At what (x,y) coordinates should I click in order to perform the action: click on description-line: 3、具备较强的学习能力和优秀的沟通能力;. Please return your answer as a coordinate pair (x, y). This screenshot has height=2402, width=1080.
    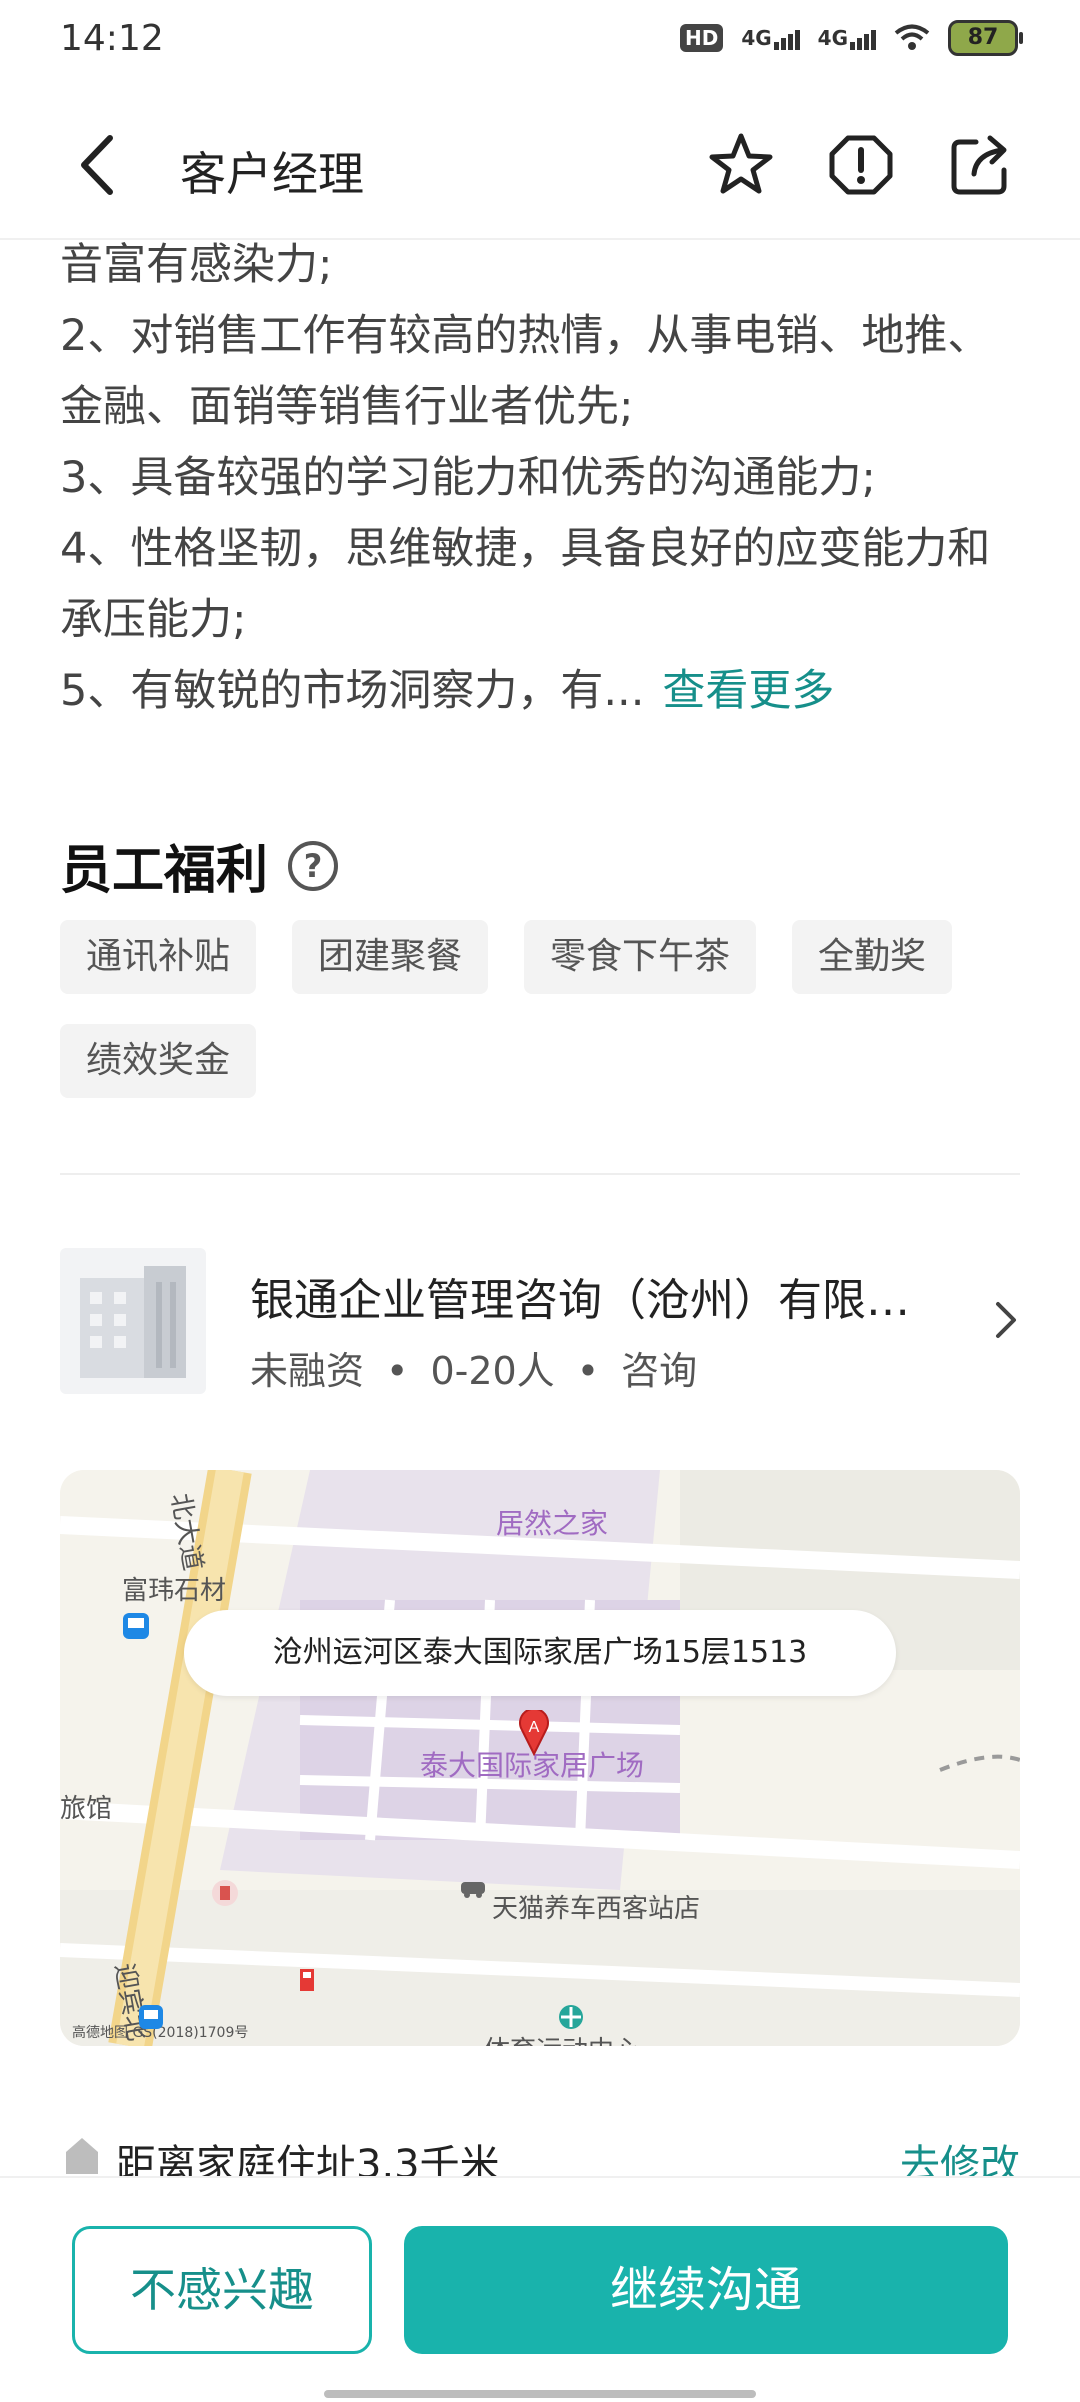
    Looking at the image, I should click on (468, 478).